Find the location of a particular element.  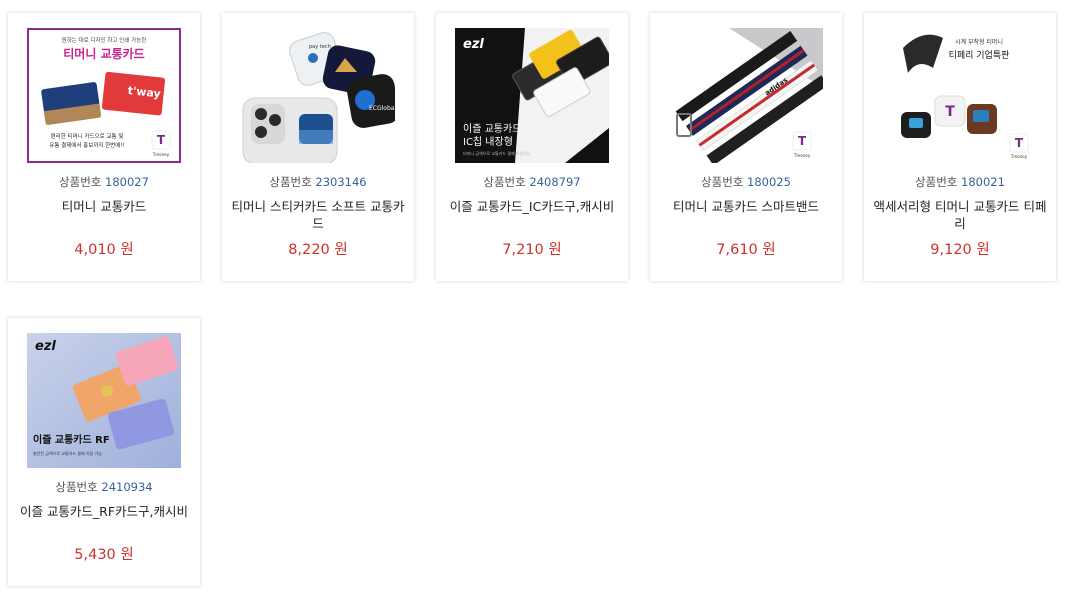

product-image: ezl 이즐 교통카드 RF 충전된 금액으로 교통카드 결제 이용 가능 is located at coordinates (104, 400).